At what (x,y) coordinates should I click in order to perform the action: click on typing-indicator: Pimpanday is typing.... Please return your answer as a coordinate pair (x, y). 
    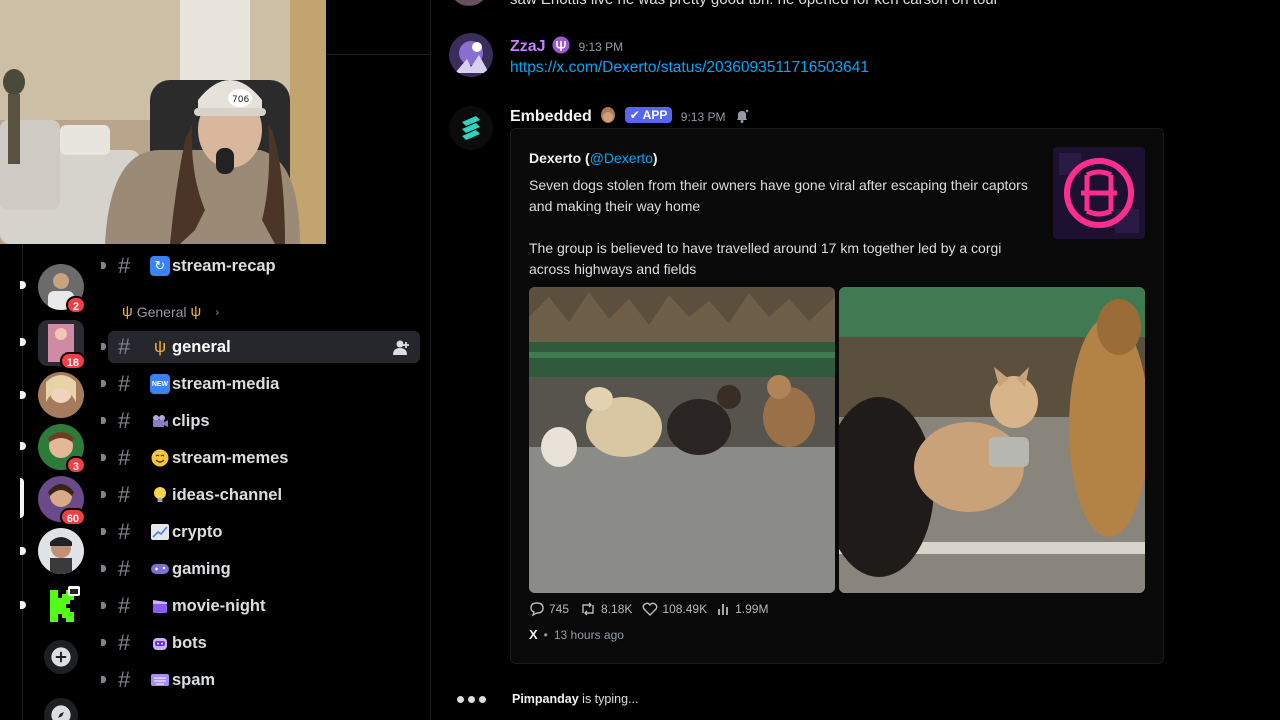
    Looking at the image, I should click on (547, 699).